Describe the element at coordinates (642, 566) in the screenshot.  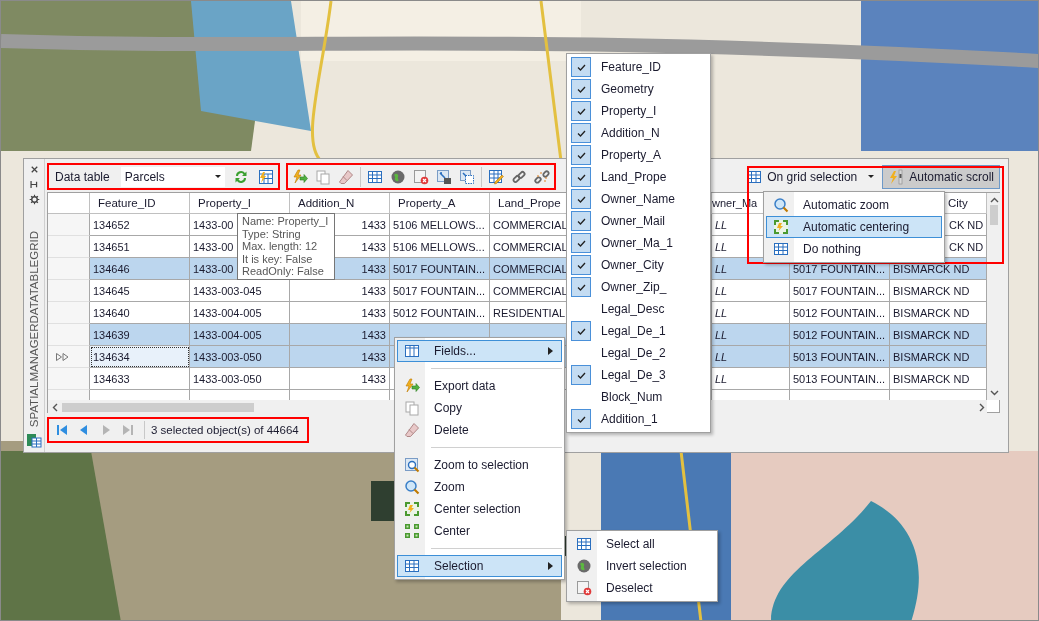
I see `menu-item: Invert selection` at that location.